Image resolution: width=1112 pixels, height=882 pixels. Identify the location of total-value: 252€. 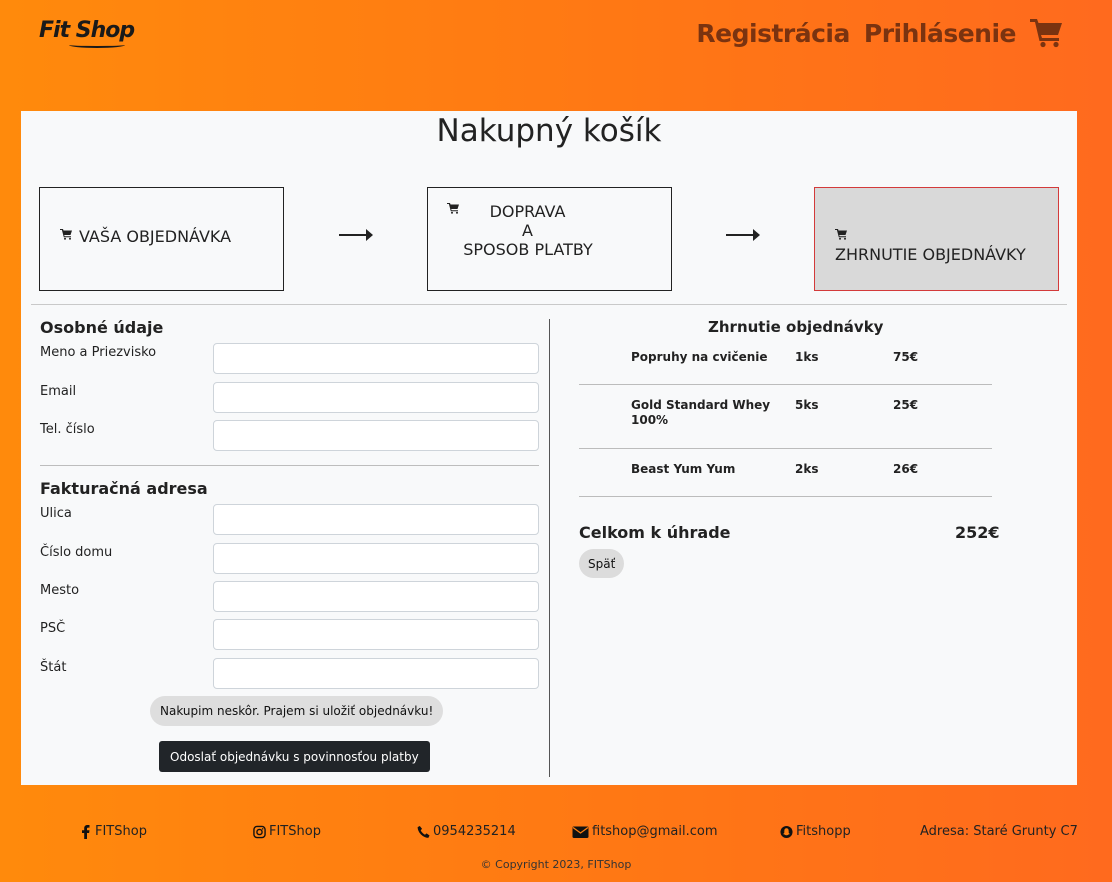
(977, 532).